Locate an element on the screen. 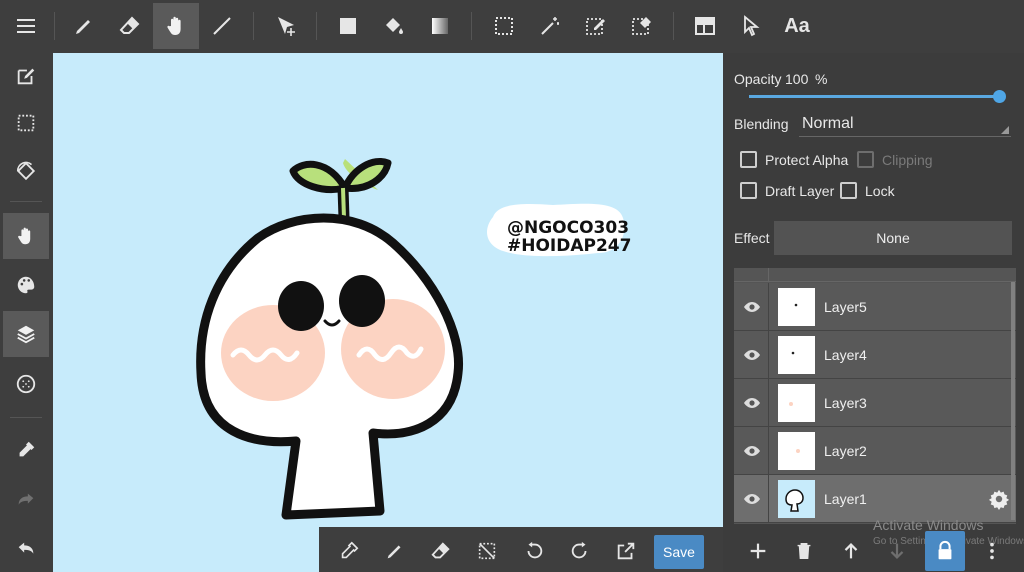 This screenshot has width=1024, height=572. hand-tool-button is located at coordinates (176, 26).